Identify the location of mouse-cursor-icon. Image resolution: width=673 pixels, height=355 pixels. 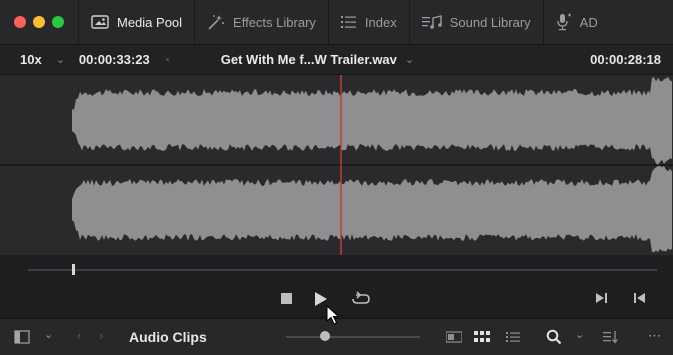
(333, 317).